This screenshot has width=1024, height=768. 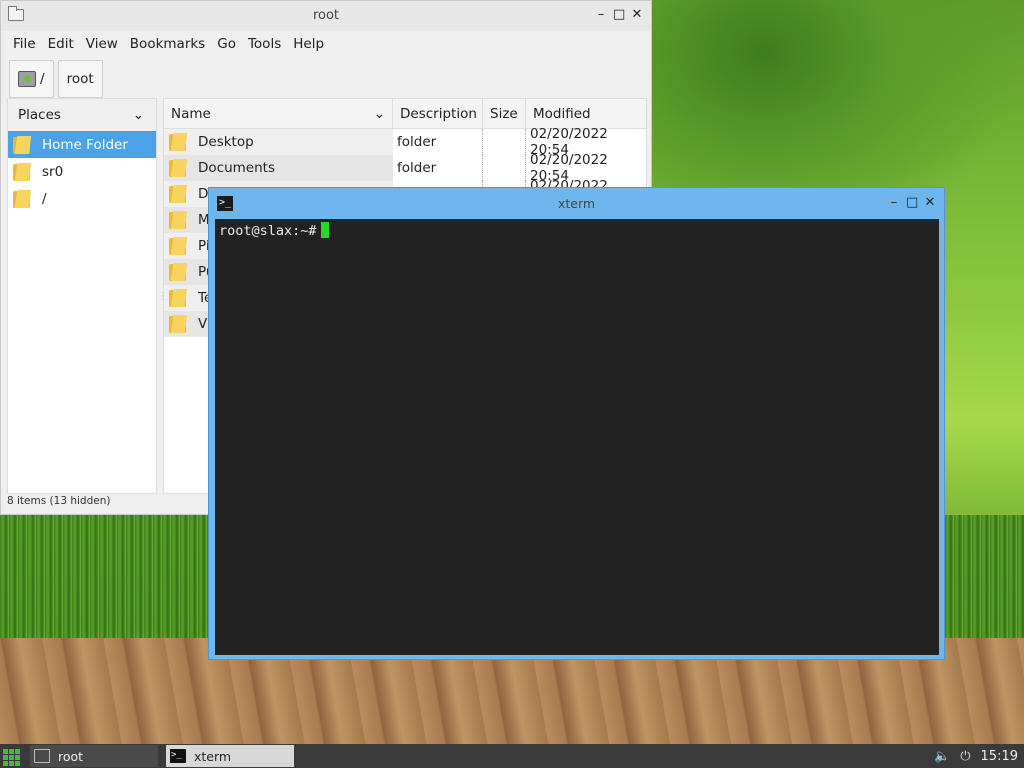 I want to click on system-tray: 🔈 ⏻ 15:19, so click(x=976, y=756).